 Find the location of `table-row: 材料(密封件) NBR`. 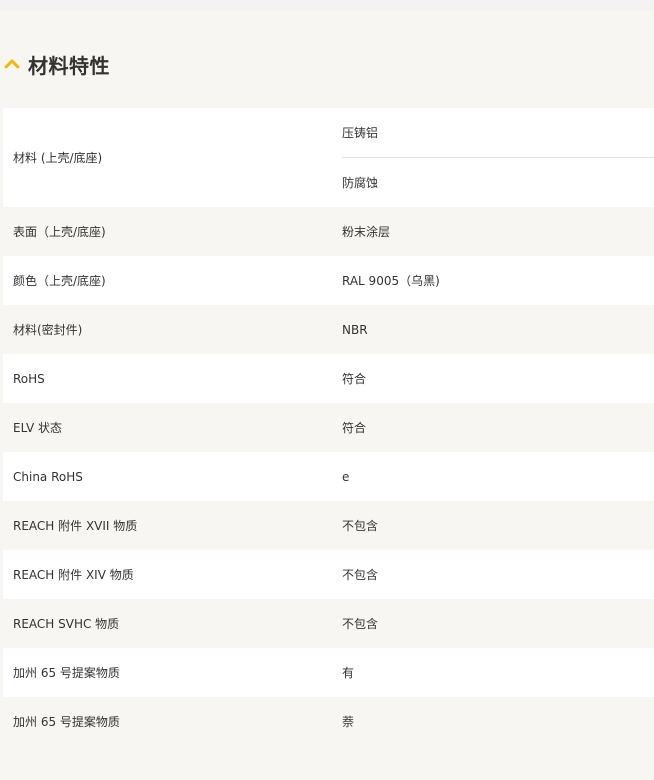

table-row: 材料(密封件) NBR is located at coordinates (328, 329).